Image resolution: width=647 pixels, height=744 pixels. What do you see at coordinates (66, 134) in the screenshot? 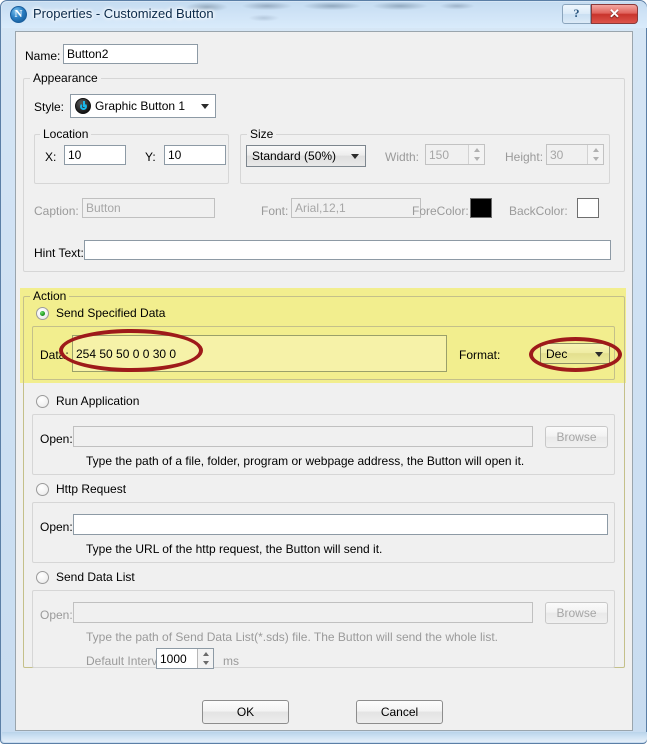
I see `location-group-title: Location` at bounding box center [66, 134].